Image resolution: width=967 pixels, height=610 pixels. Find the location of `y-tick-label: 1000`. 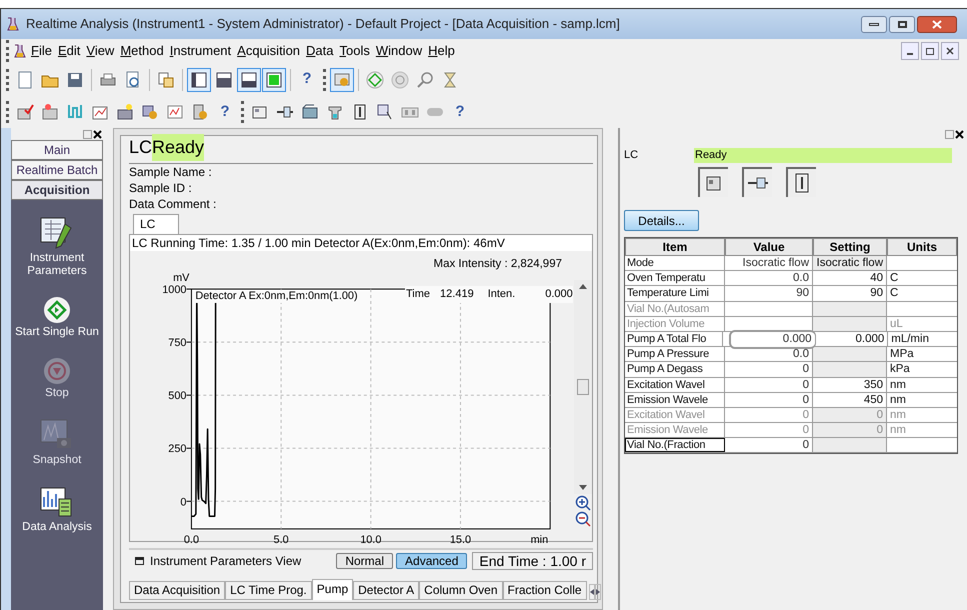

y-tick-label: 1000 is located at coordinates (174, 290).